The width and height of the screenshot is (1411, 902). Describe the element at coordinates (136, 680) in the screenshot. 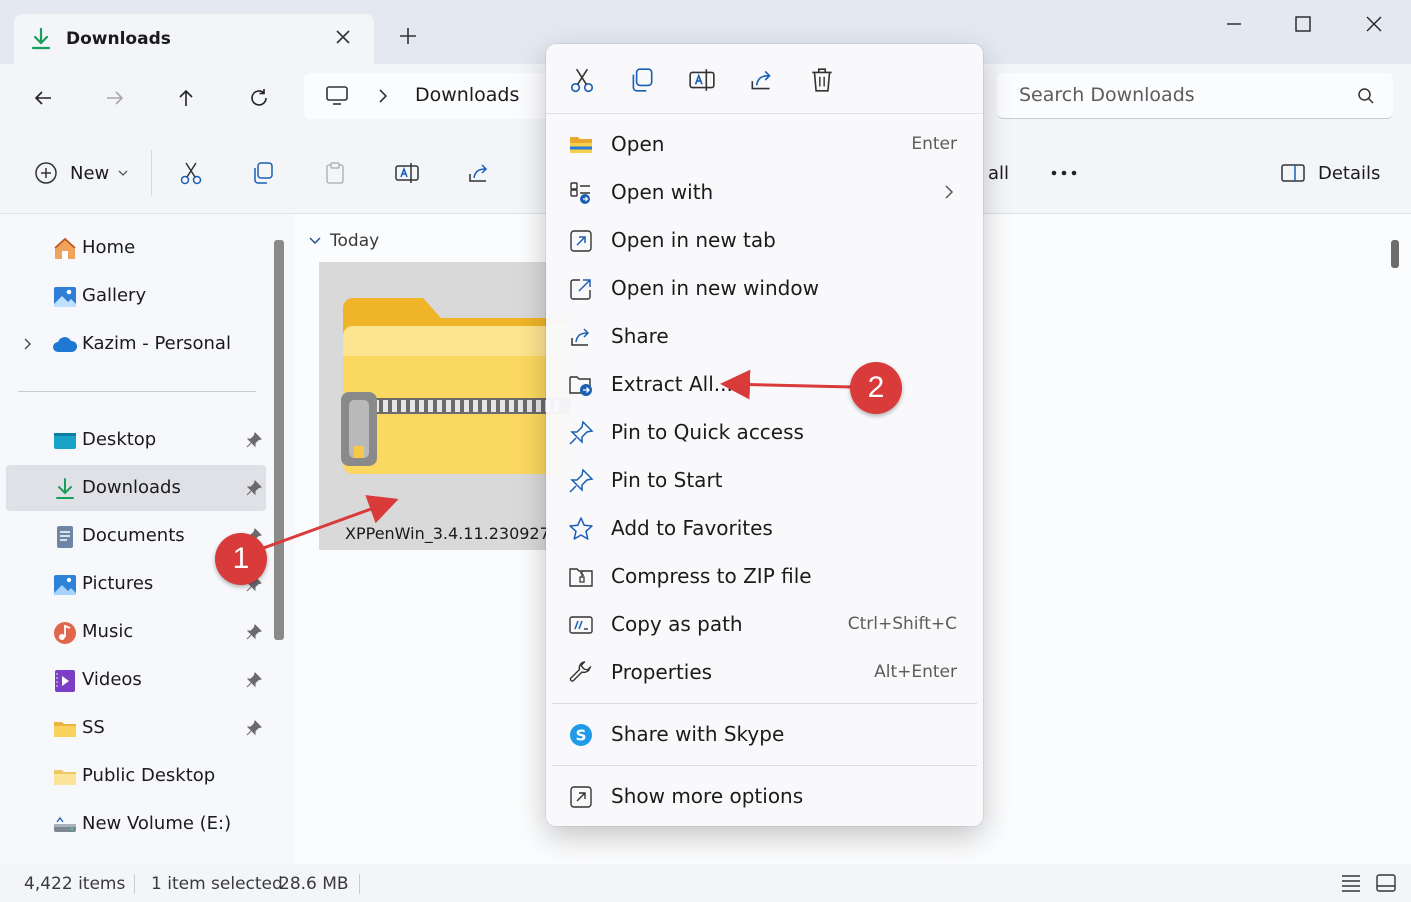

I see `sidebar-item-videos: Videos` at that location.